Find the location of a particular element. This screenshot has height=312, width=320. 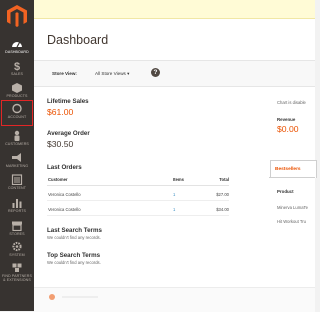

table-row: Veronica Costello 1 $34.00 is located at coordinates (138, 210).